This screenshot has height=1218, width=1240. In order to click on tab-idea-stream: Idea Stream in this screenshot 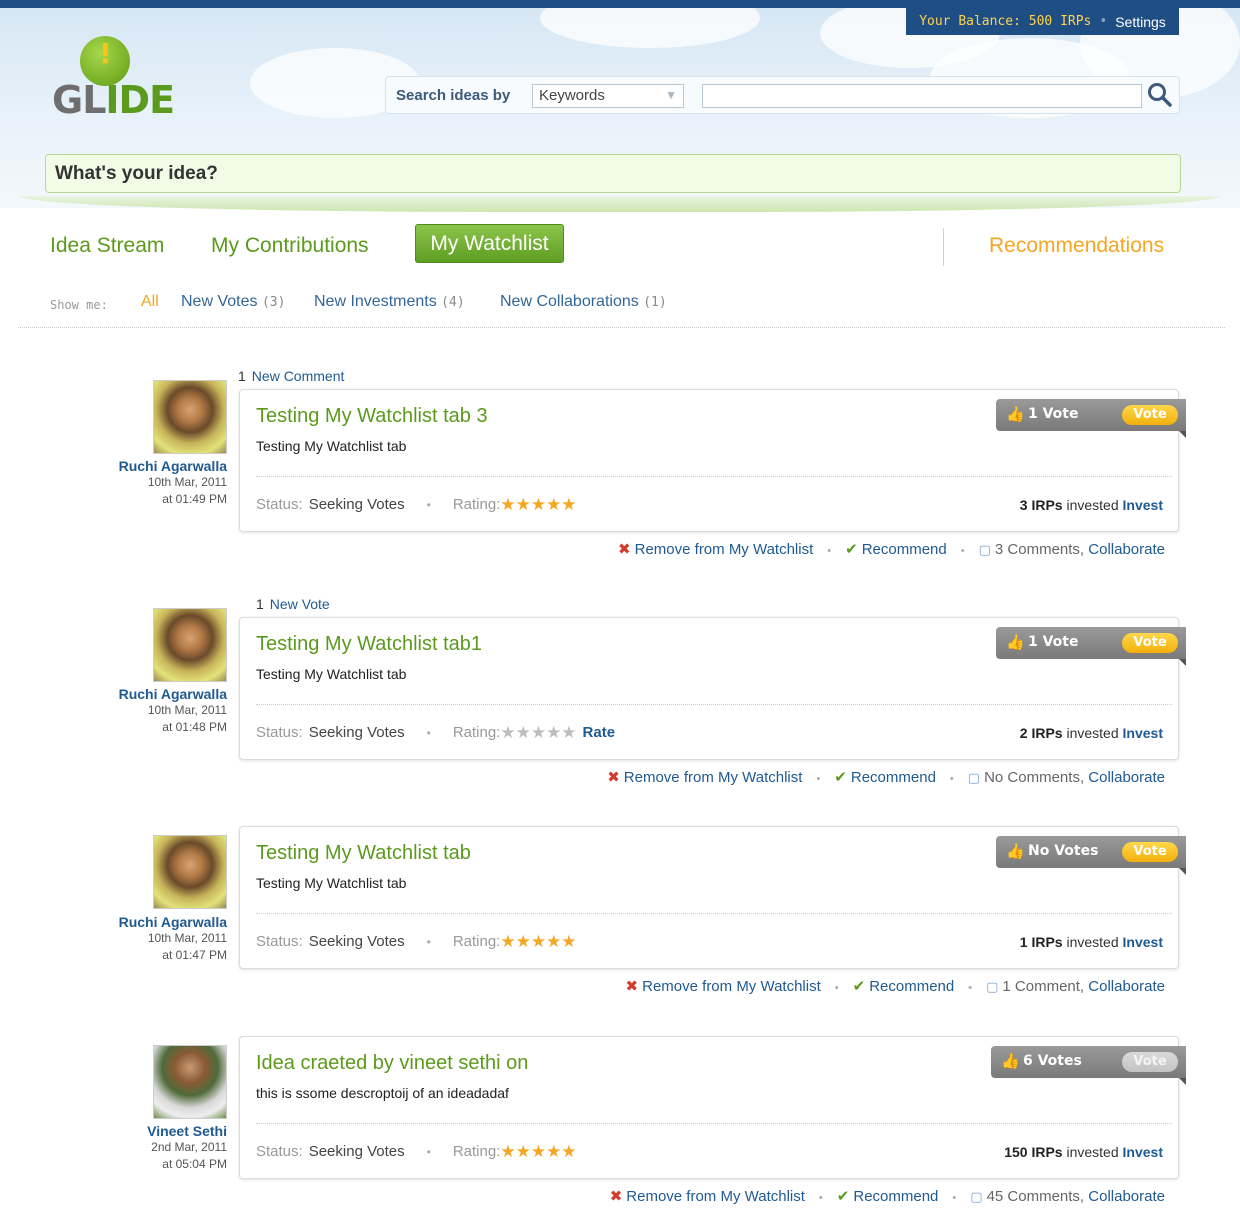, I will do `click(107, 246)`.